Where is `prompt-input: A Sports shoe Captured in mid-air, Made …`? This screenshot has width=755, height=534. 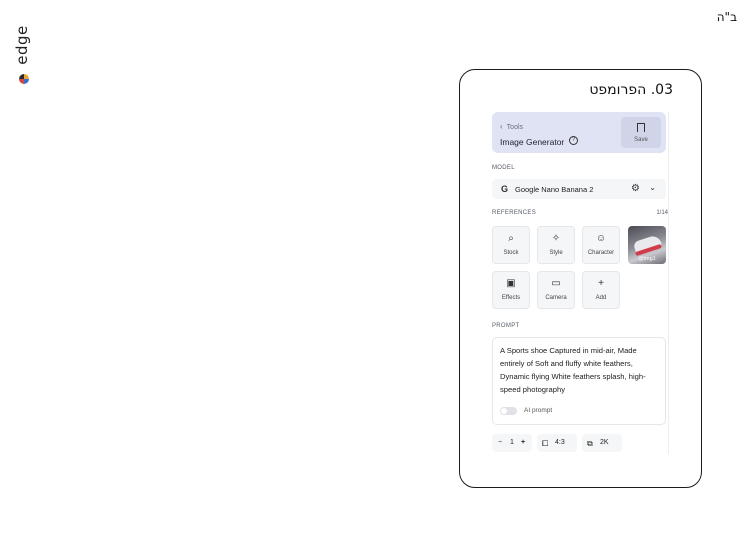 prompt-input: A Sports shoe Captured in mid-air, Made … is located at coordinates (579, 381).